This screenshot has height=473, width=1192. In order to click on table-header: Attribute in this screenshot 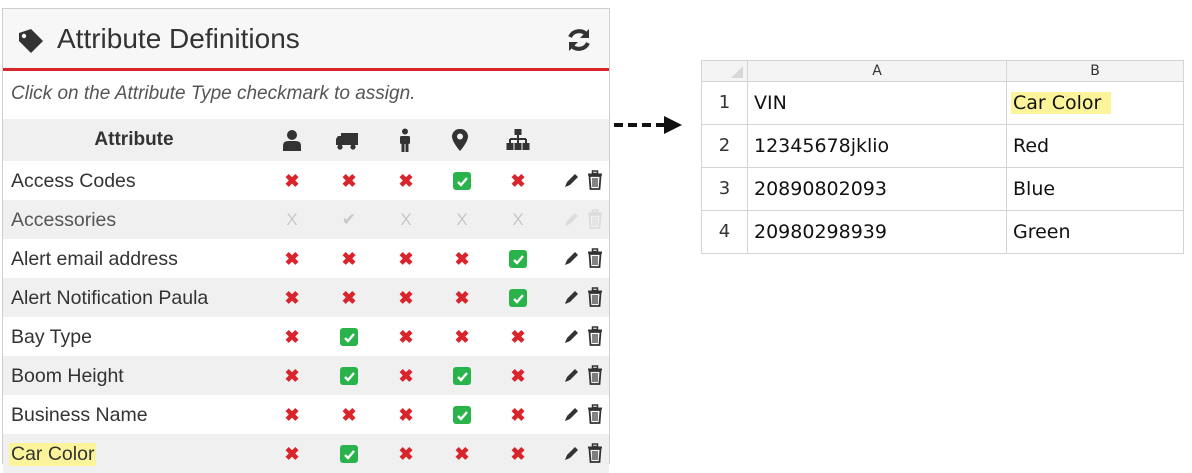, I will do `click(306, 140)`.